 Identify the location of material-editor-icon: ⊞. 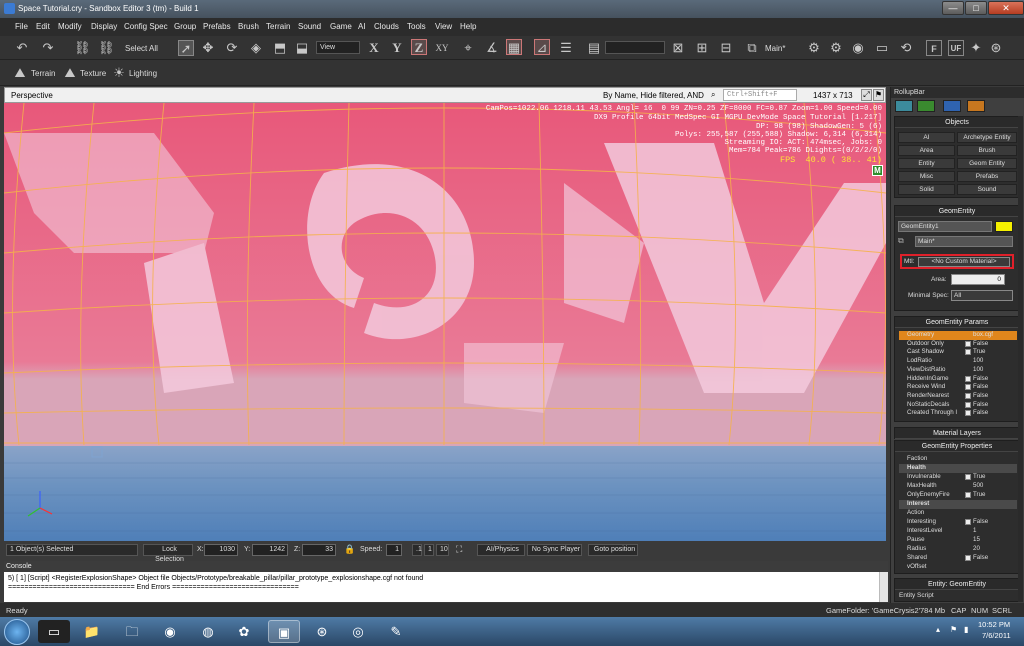
(702, 48).